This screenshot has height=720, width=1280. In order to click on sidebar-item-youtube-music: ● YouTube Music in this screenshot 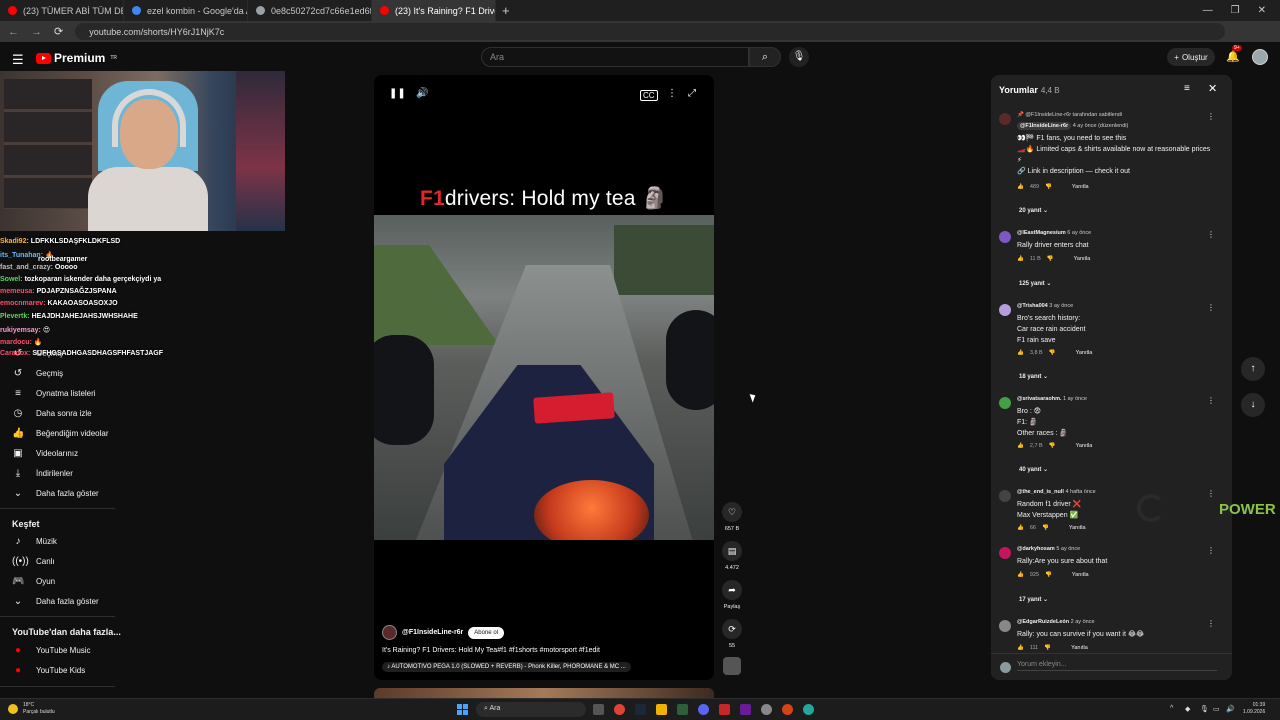, I will do `click(51, 650)`.